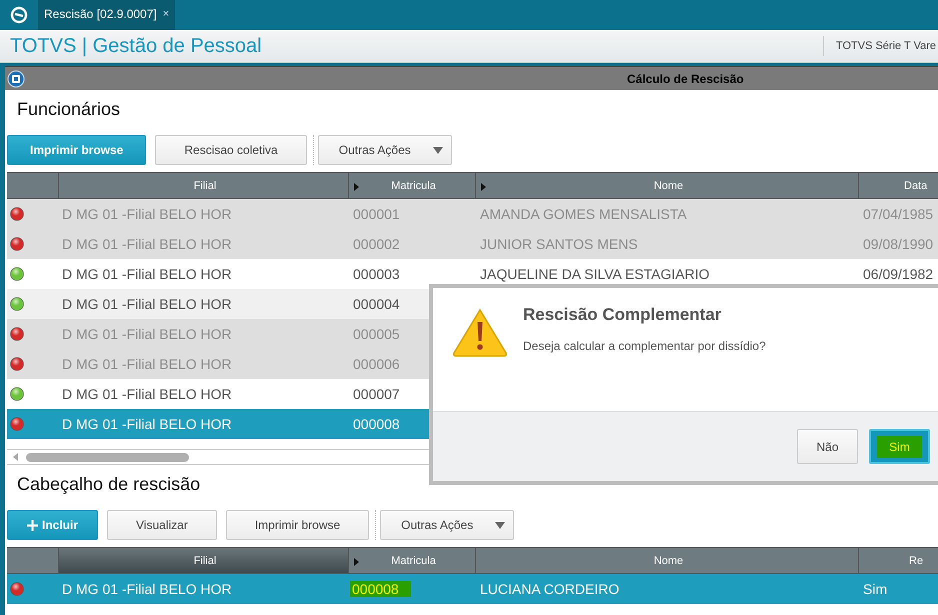 This screenshot has width=938, height=615. Describe the element at coordinates (376, 334) in the screenshot. I see `table-cell: 000005` at that location.